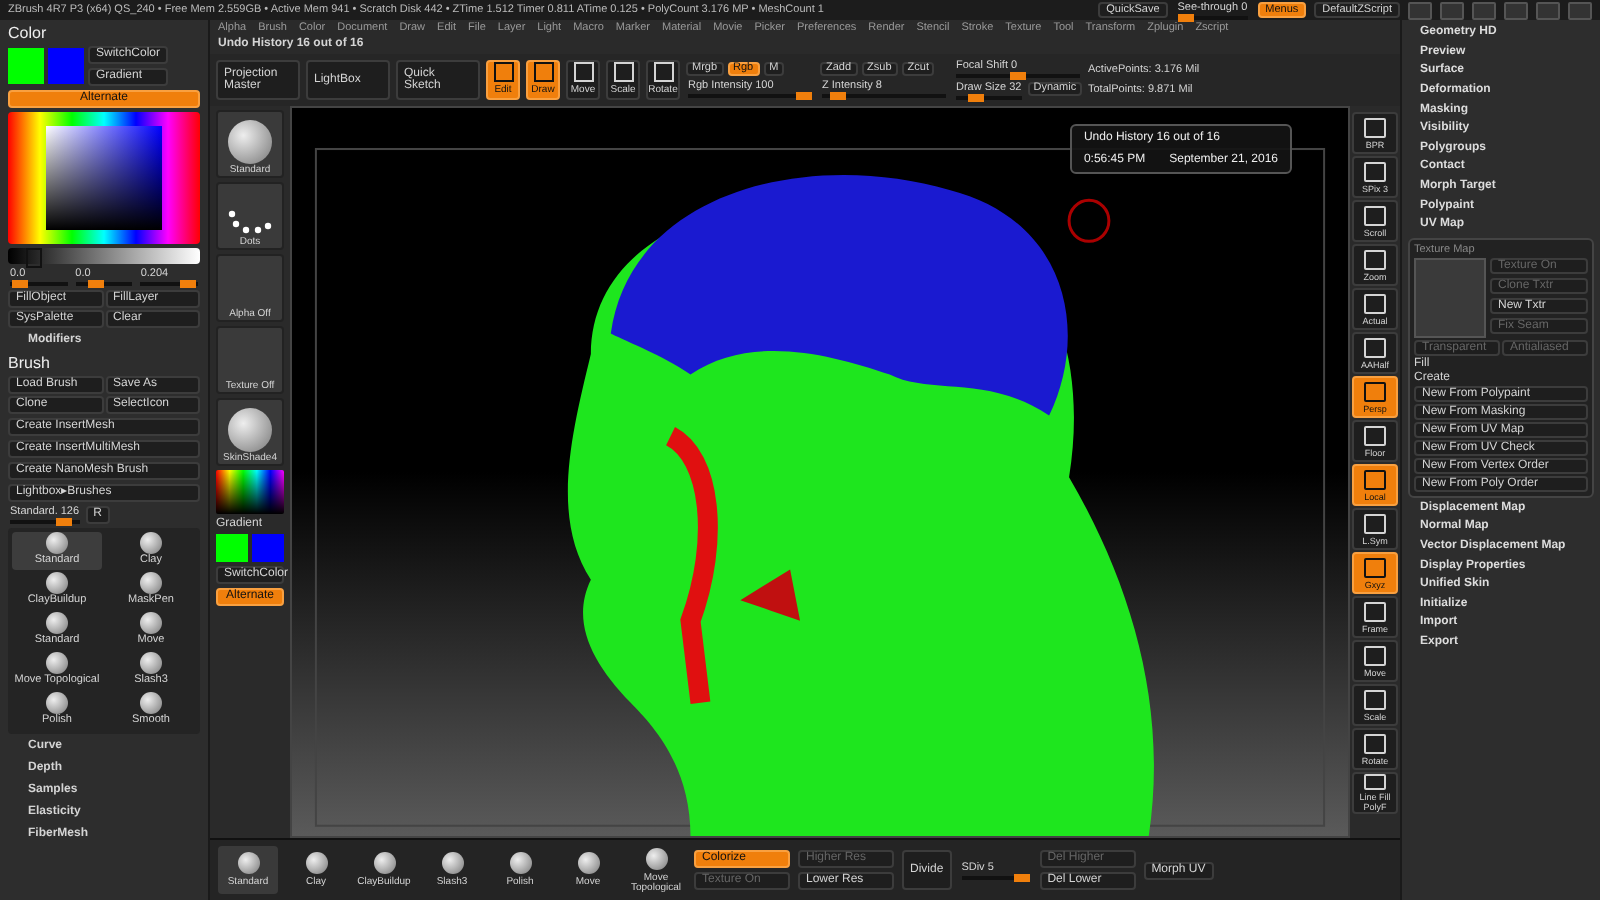  Describe the element at coordinates (1450, 297) in the screenshot. I see `texture-preview` at that location.